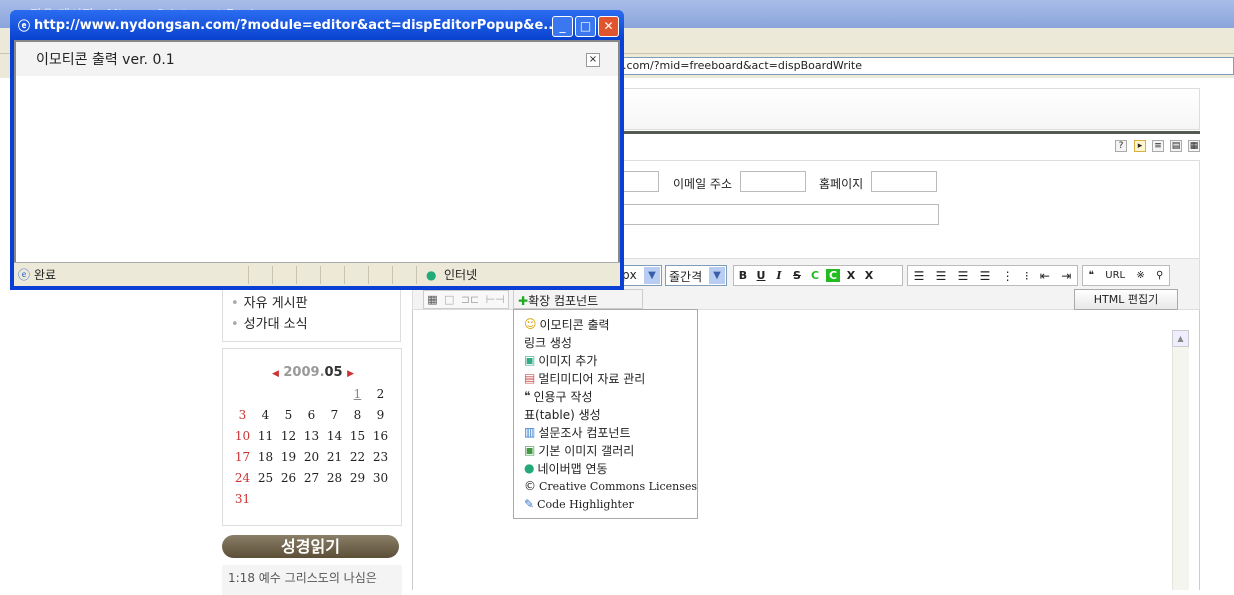  I want to click on calendar-day: 8, so click(357, 418).